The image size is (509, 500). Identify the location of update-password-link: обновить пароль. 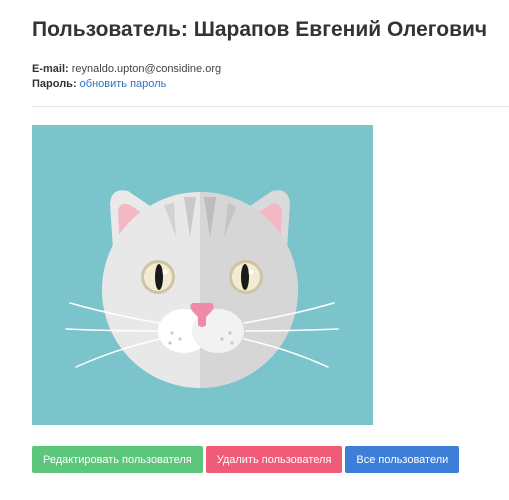
(123, 84).